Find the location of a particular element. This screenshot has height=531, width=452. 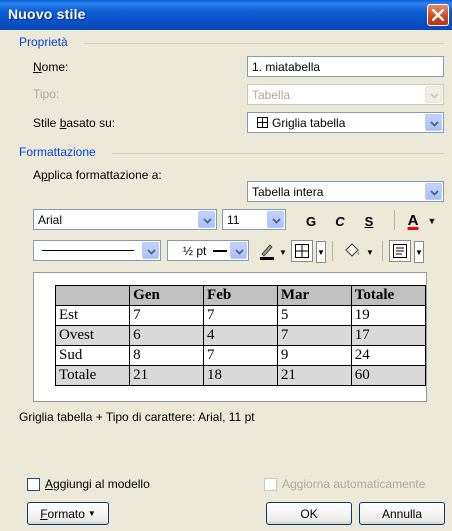

type-select-value: Tabella is located at coordinates (271, 95).